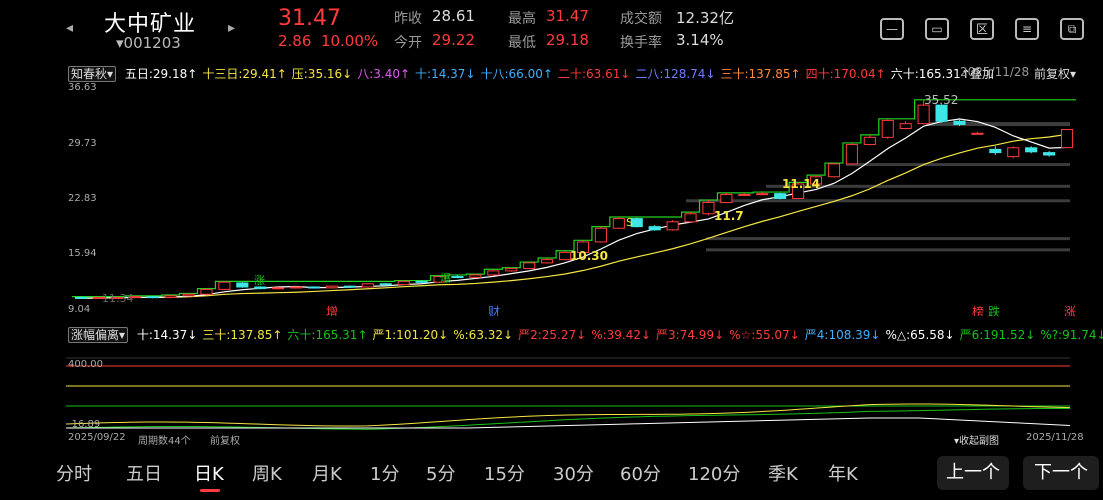 The image size is (1103, 500). What do you see at coordinates (997, 335) in the screenshot?
I see `indicator-value: 严6:191.52↓` at bounding box center [997, 335].